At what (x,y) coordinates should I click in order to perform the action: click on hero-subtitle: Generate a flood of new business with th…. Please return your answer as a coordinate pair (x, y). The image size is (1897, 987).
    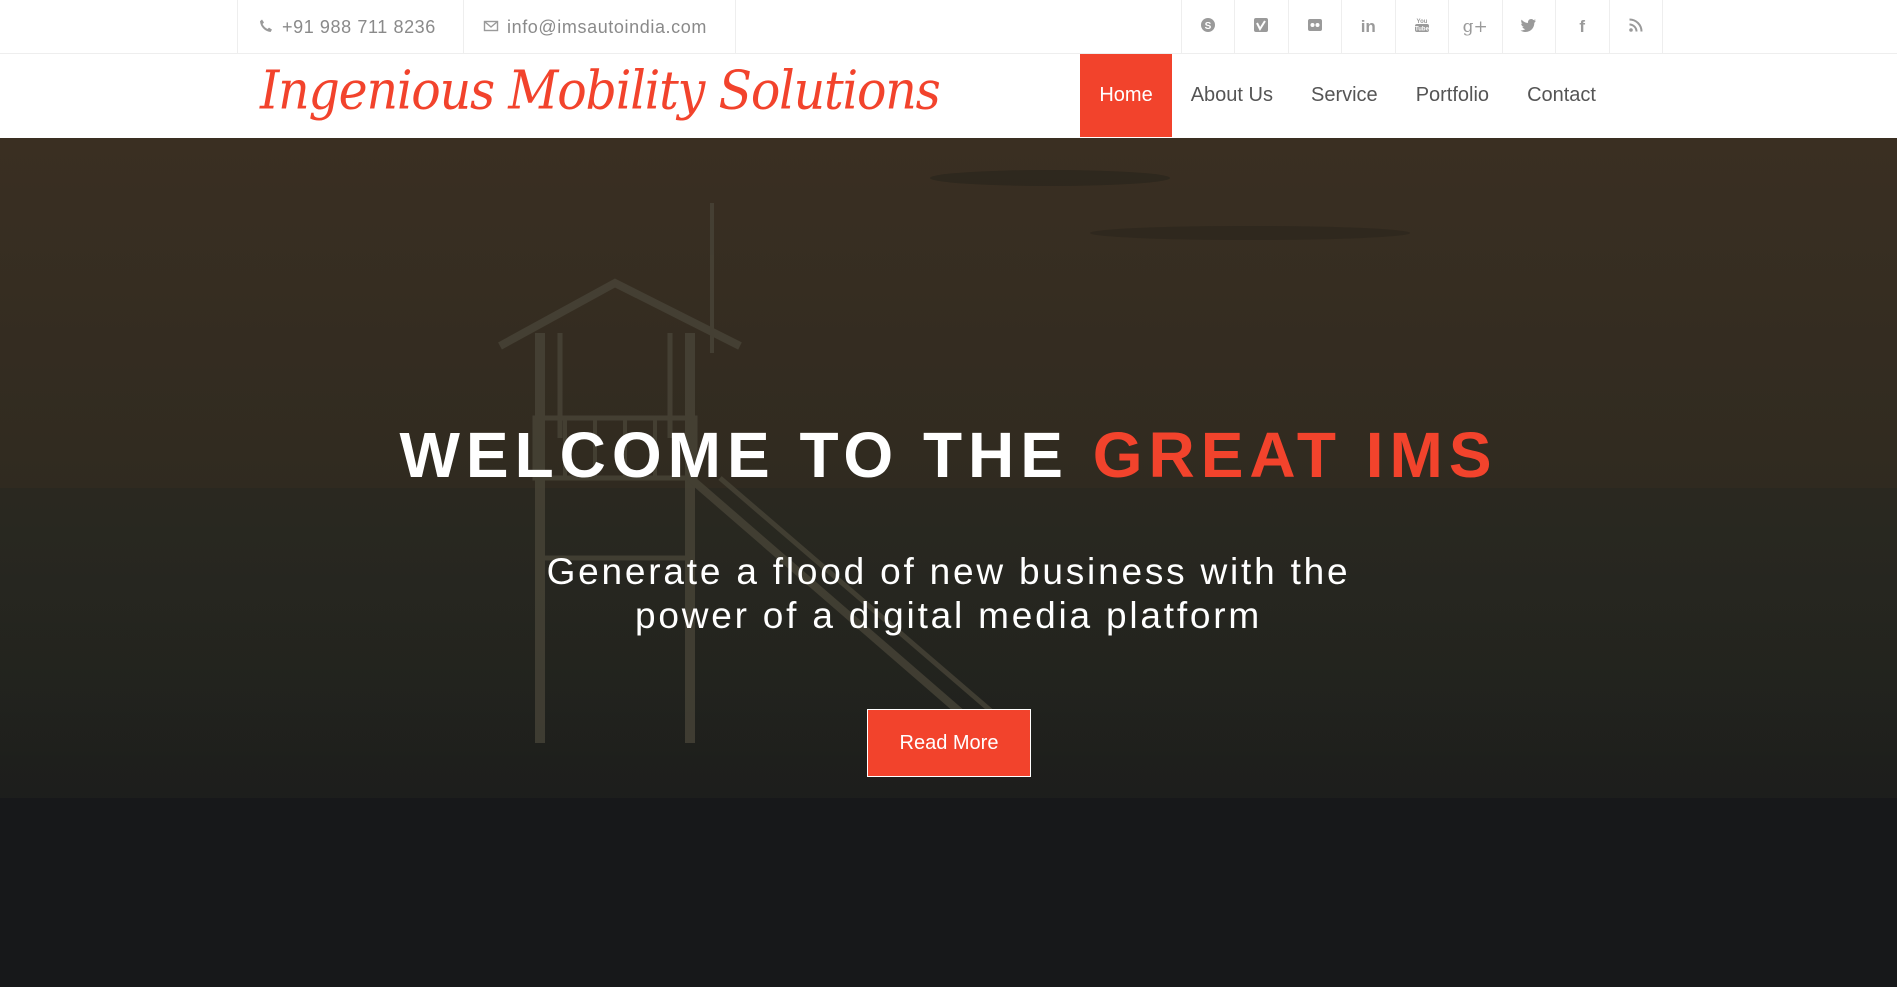
    Looking at the image, I should click on (948, 594).